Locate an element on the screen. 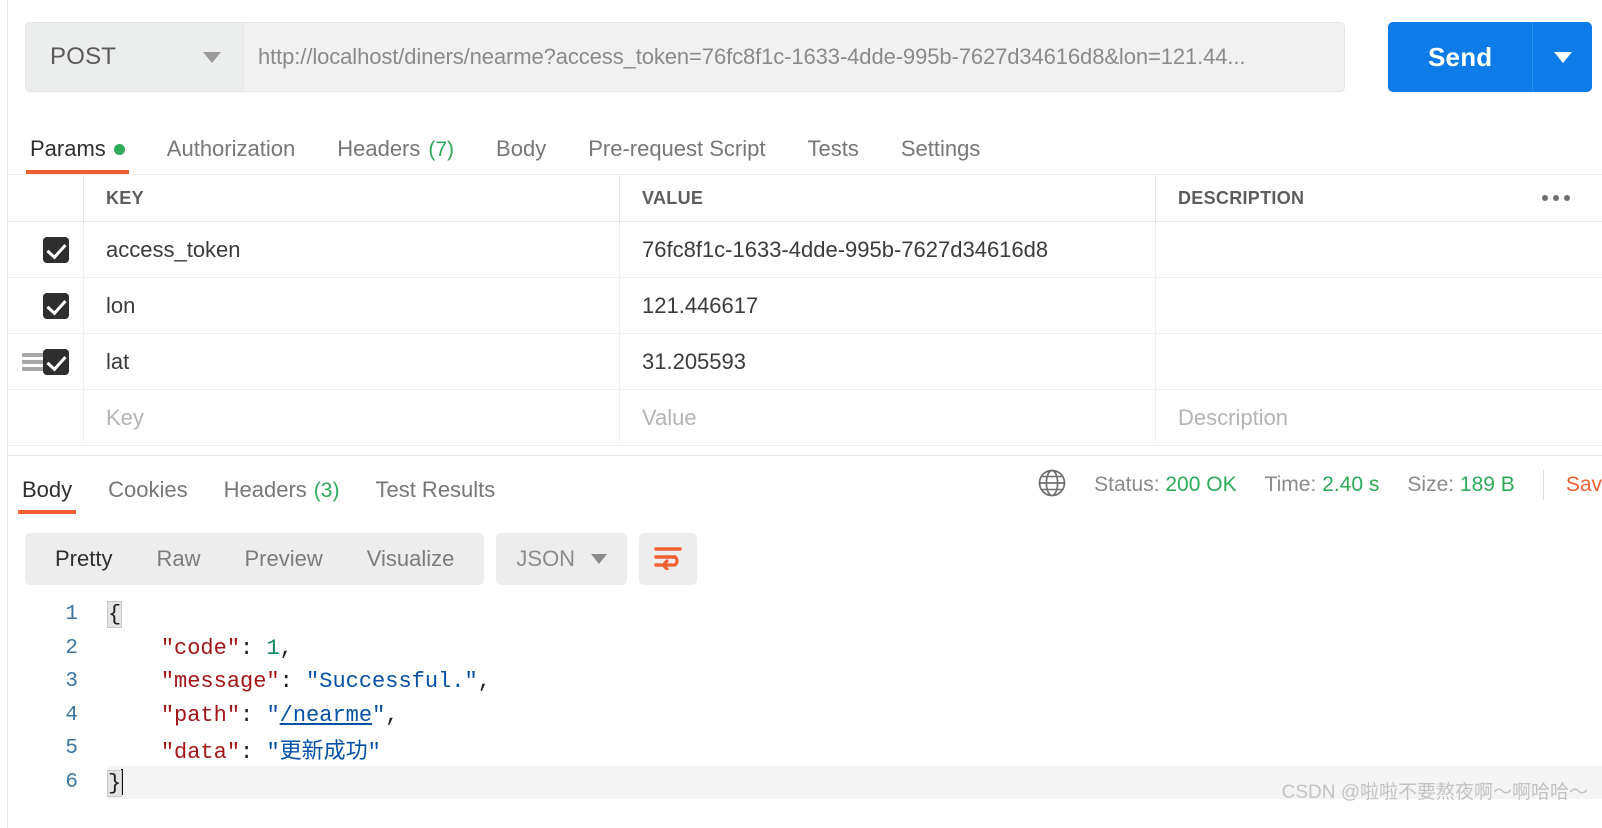 The width and height of the screenshot is (1602, 828). view-mode-visualize: Visualize is located at coordinates (411, 559).